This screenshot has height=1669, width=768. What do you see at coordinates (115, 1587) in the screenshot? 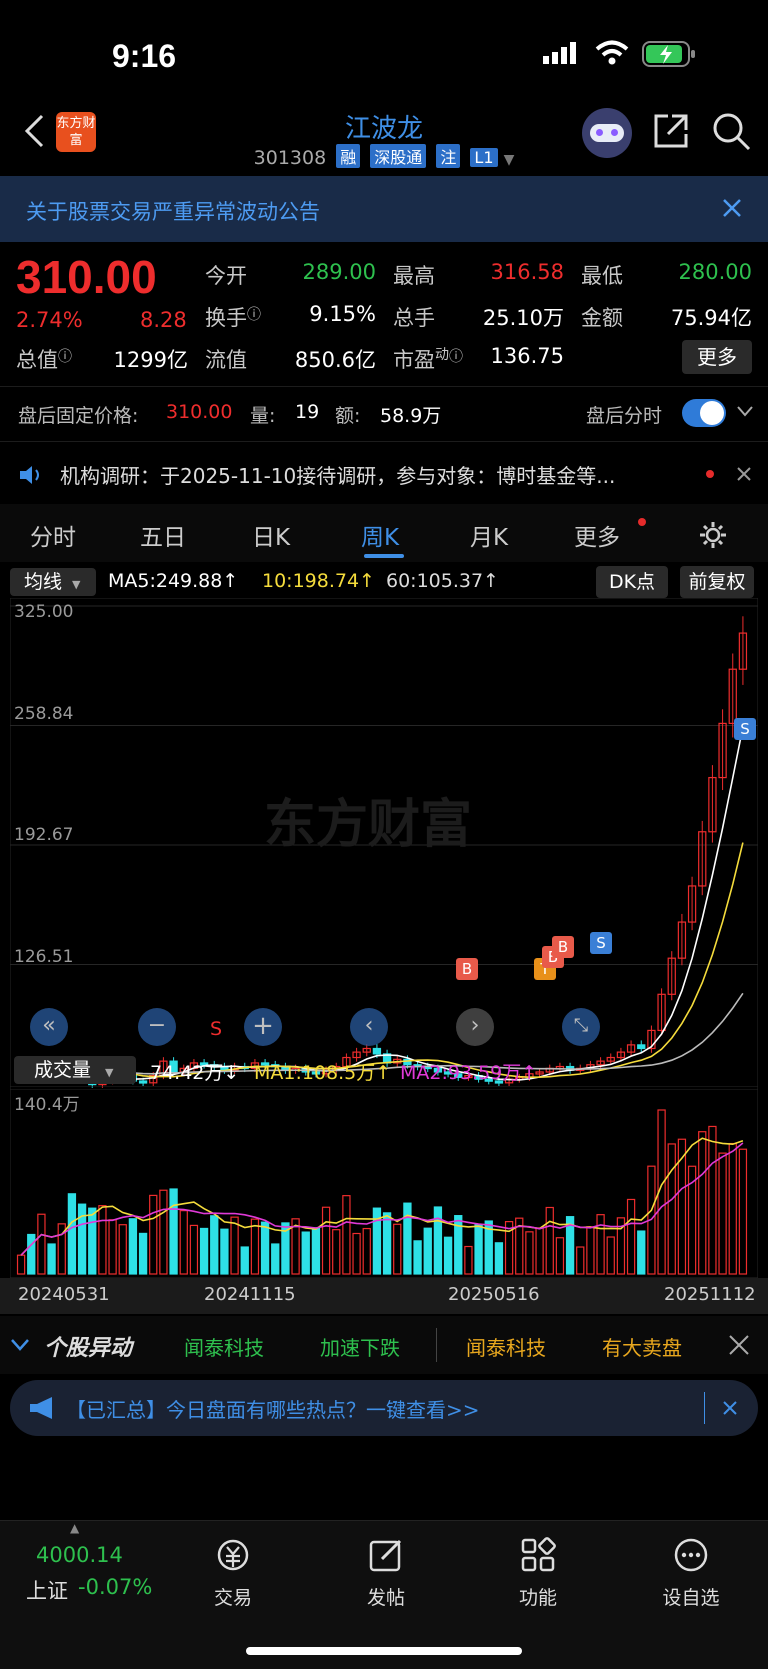
I see `index-change: -0.07%` at bounding box center [115, 1587].